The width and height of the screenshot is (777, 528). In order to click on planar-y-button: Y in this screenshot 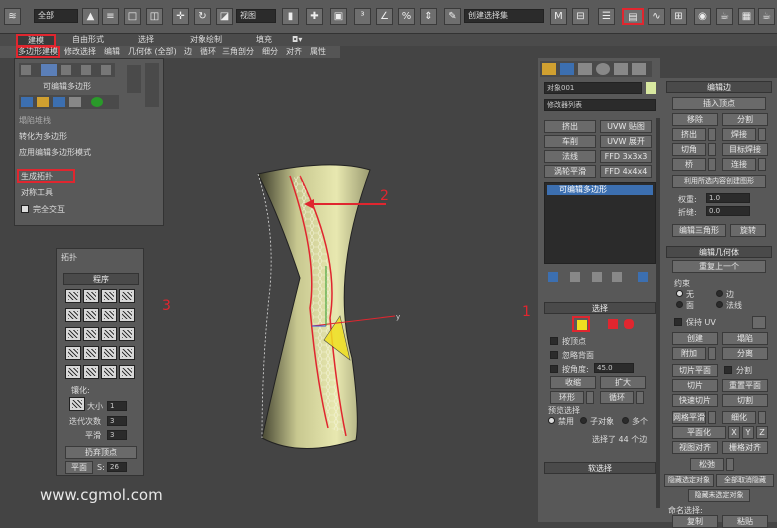, I will do `click(748, 432)`.